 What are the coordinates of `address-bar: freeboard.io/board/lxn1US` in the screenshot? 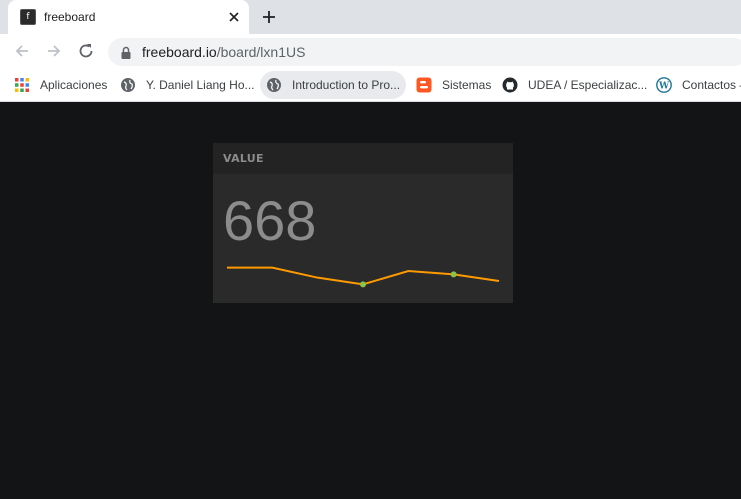 It's located at (424, 52).